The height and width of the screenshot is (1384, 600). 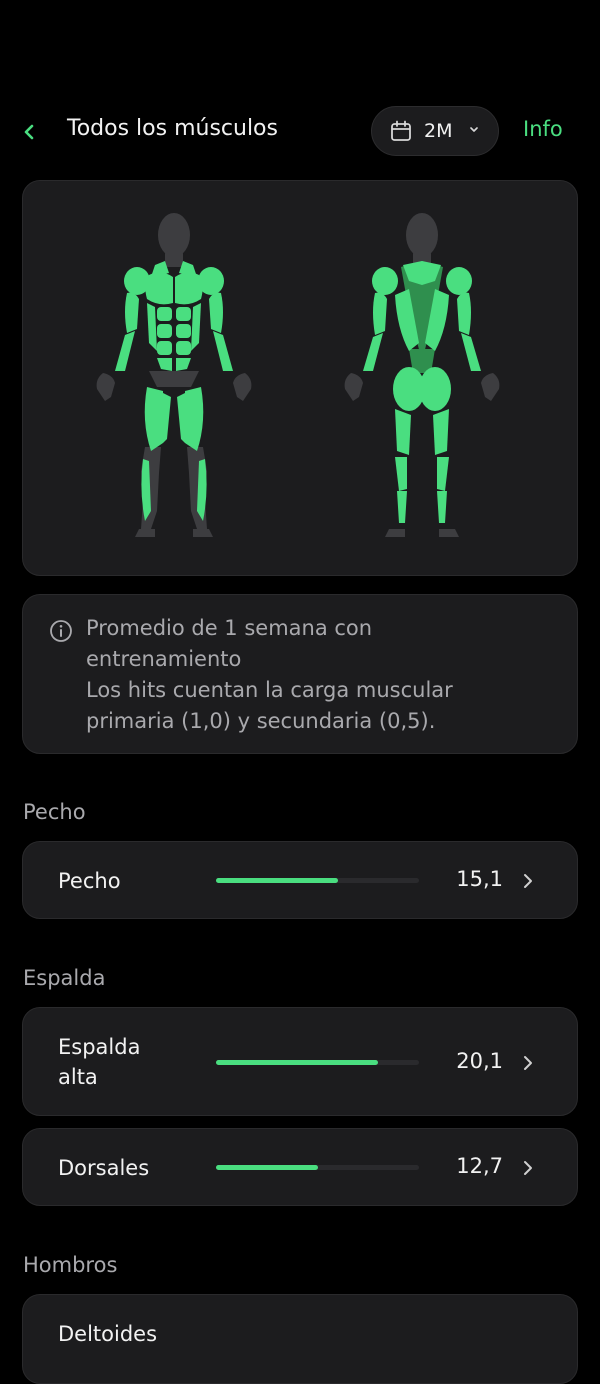 I want to click on muscle-value: 15,1, so click(x=479, y=879).